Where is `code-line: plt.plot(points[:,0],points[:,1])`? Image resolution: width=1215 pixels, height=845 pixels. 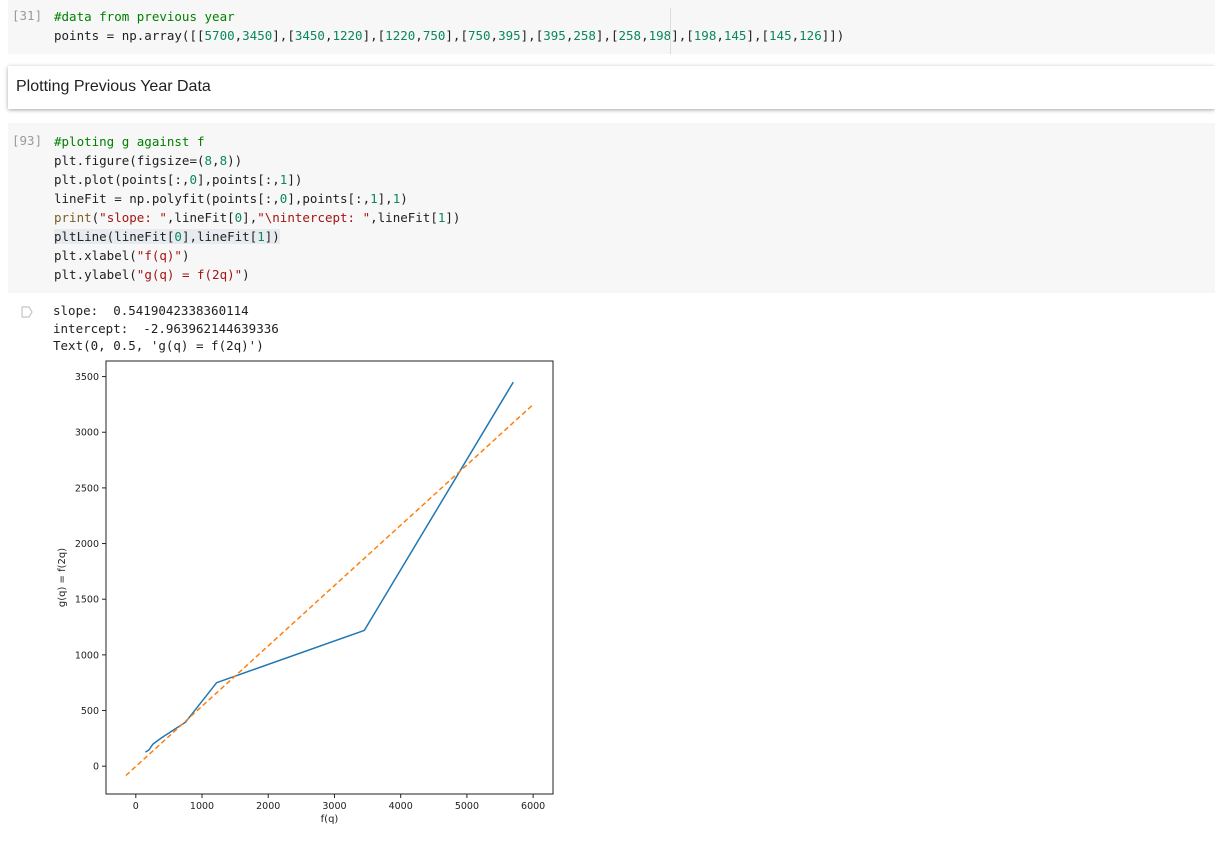
code-line: plt.plot(points[:,0],points[:,1]) is located at coordinates (257, 179).